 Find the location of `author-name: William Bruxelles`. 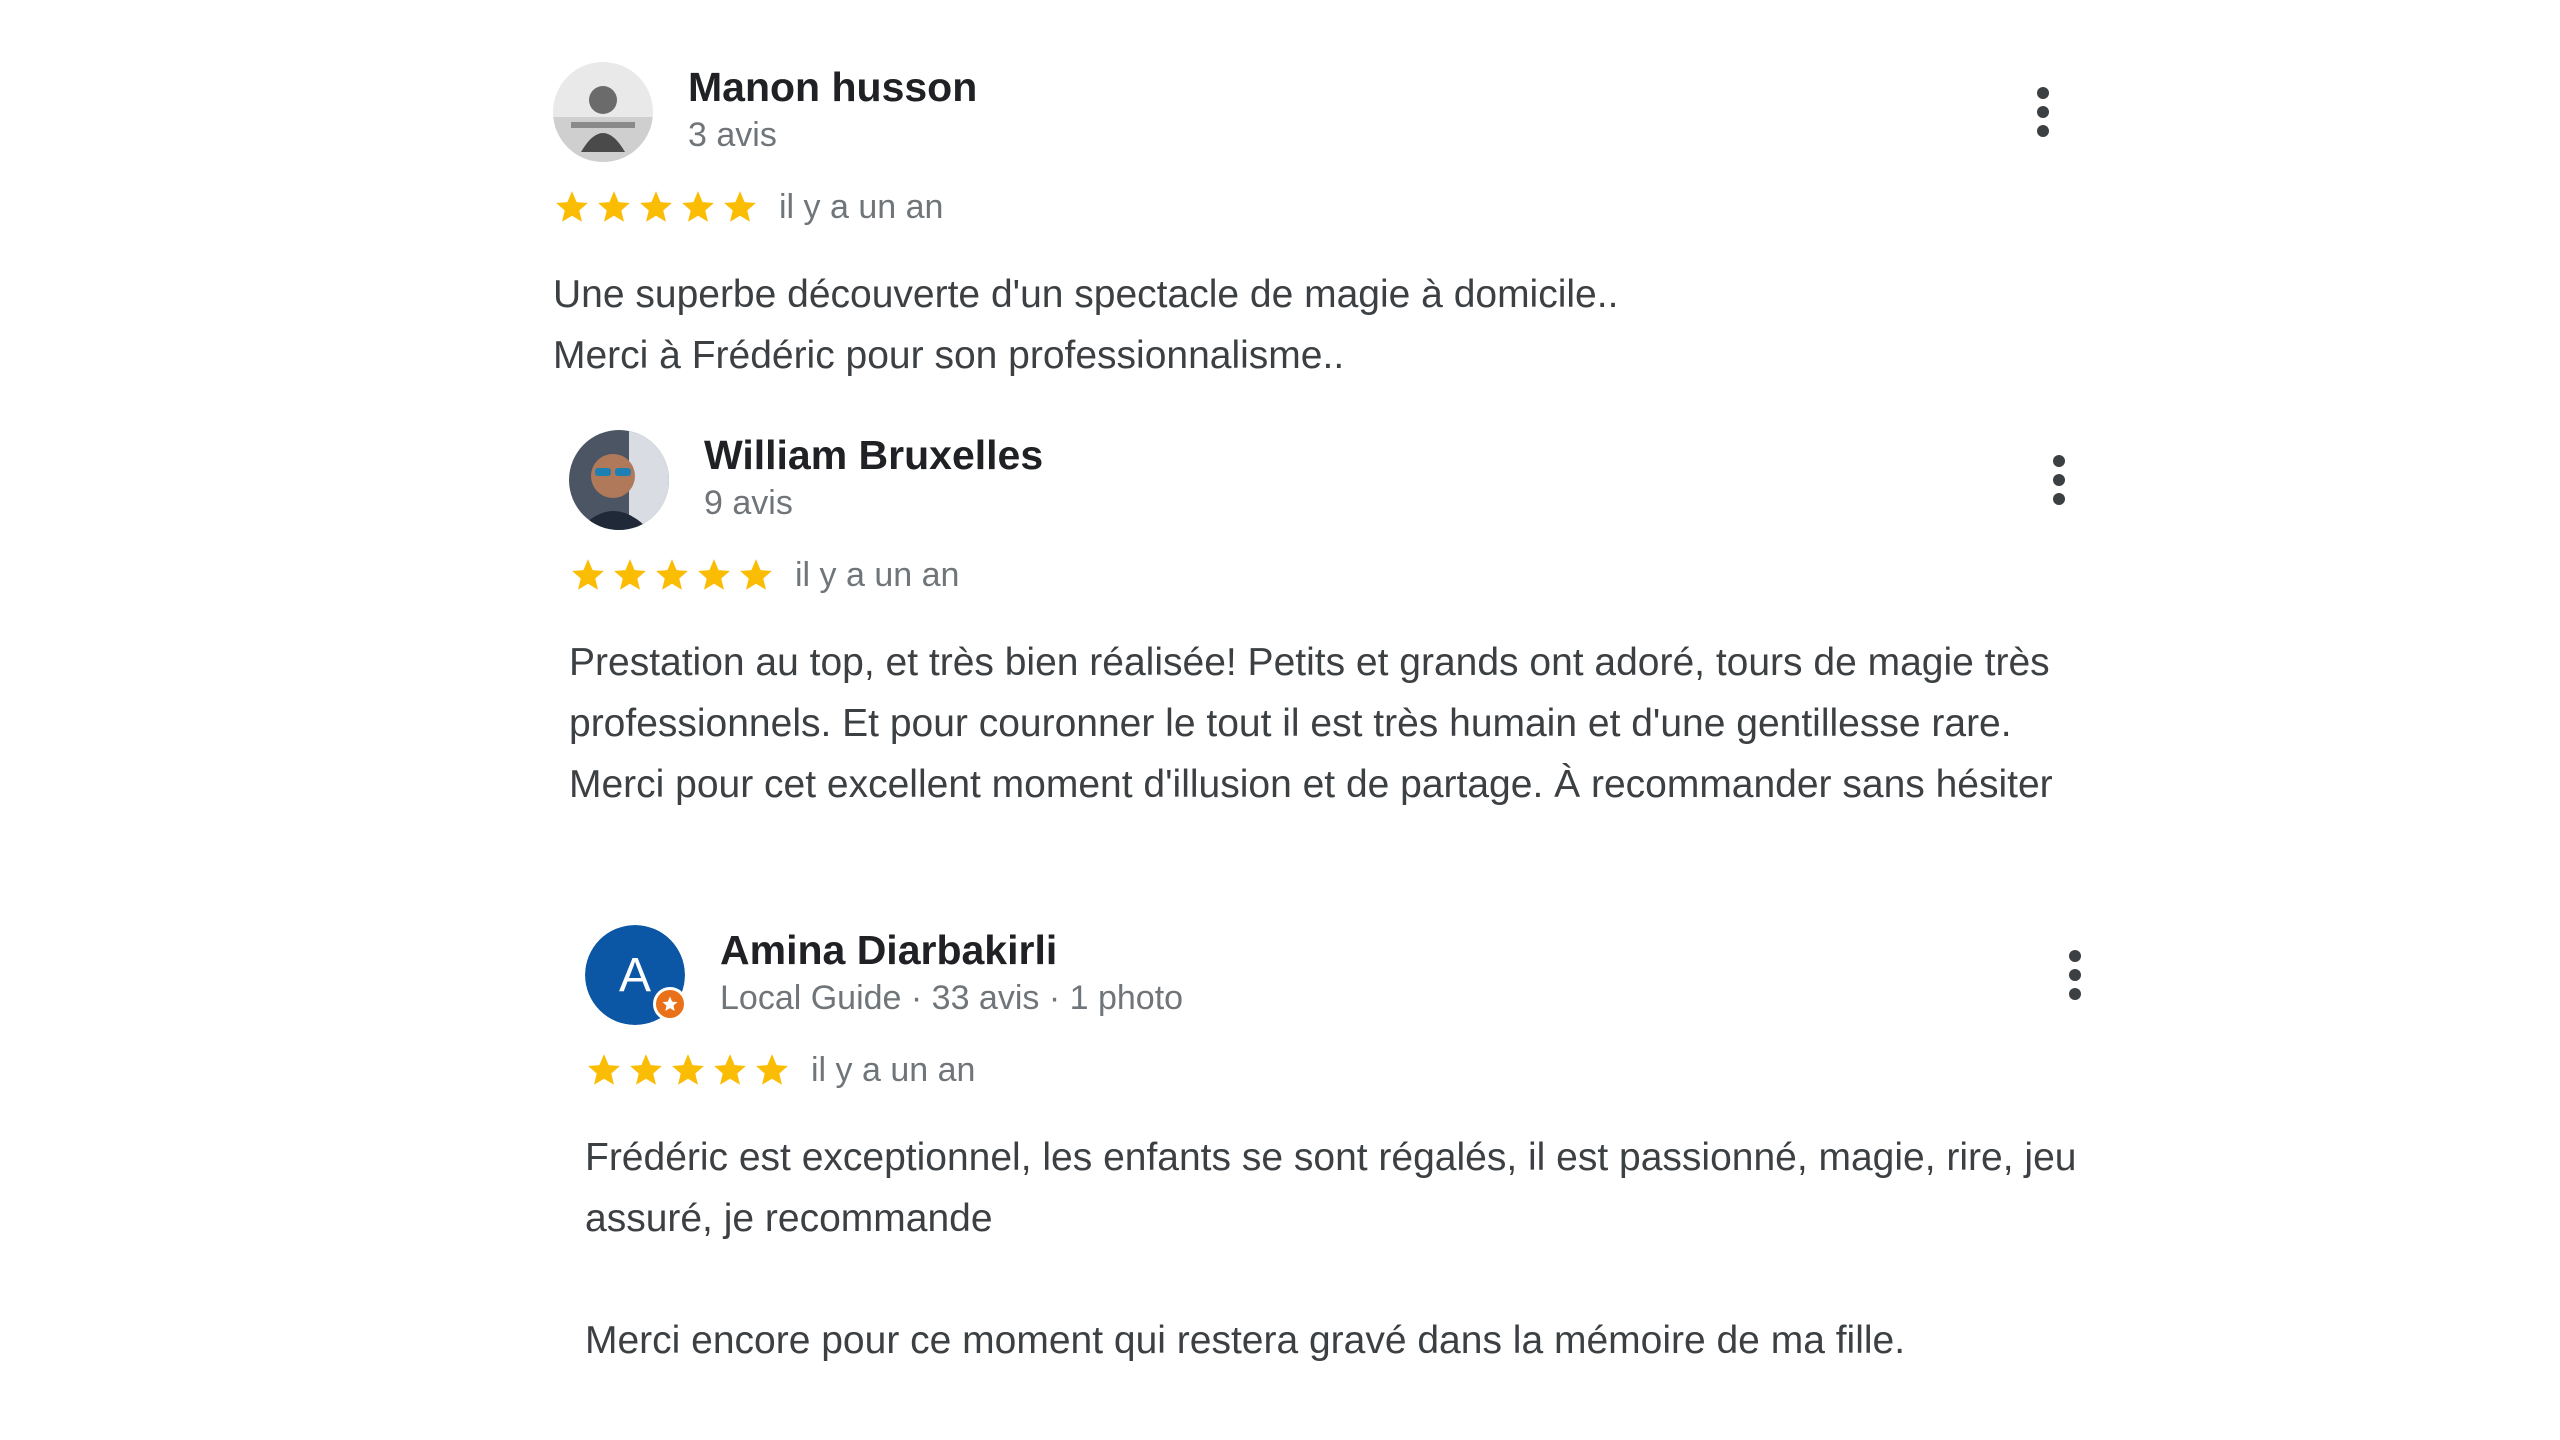

author-name: William Bruxelles is located at coordinates (873, 455).